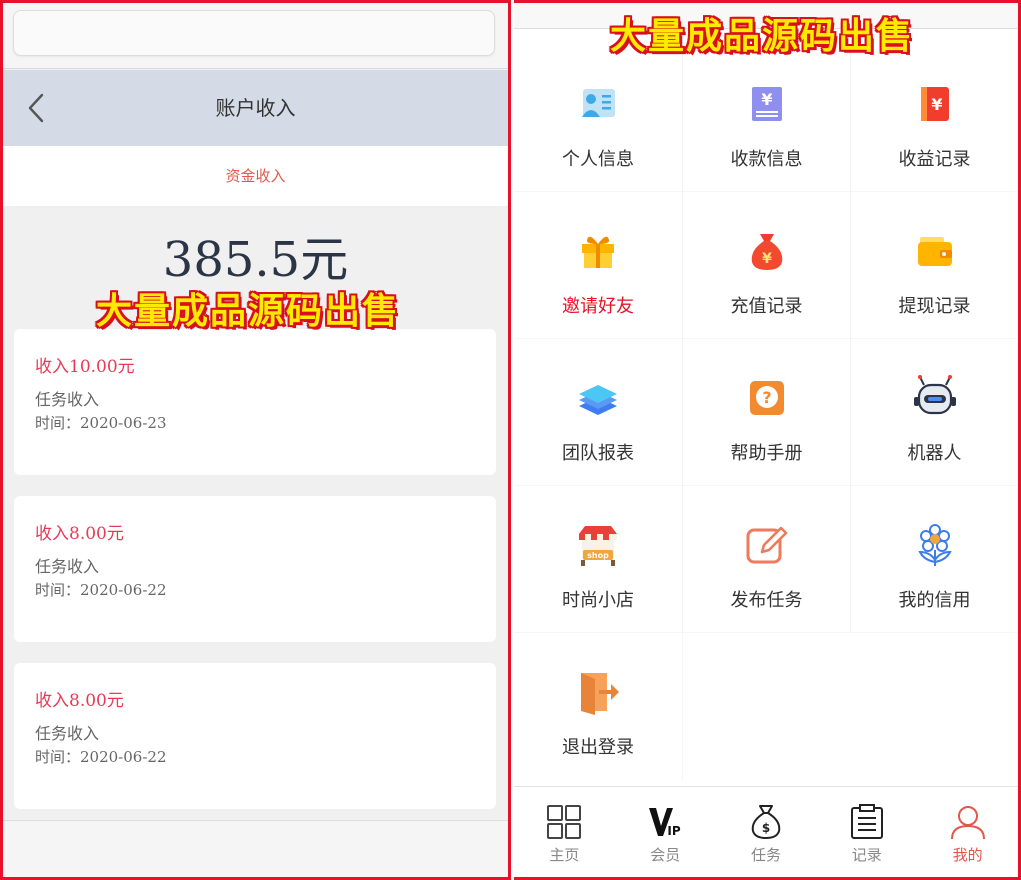 This screenshot has height=880, width=1021. I want to click on tab-home: 主页, so click(564, 832).